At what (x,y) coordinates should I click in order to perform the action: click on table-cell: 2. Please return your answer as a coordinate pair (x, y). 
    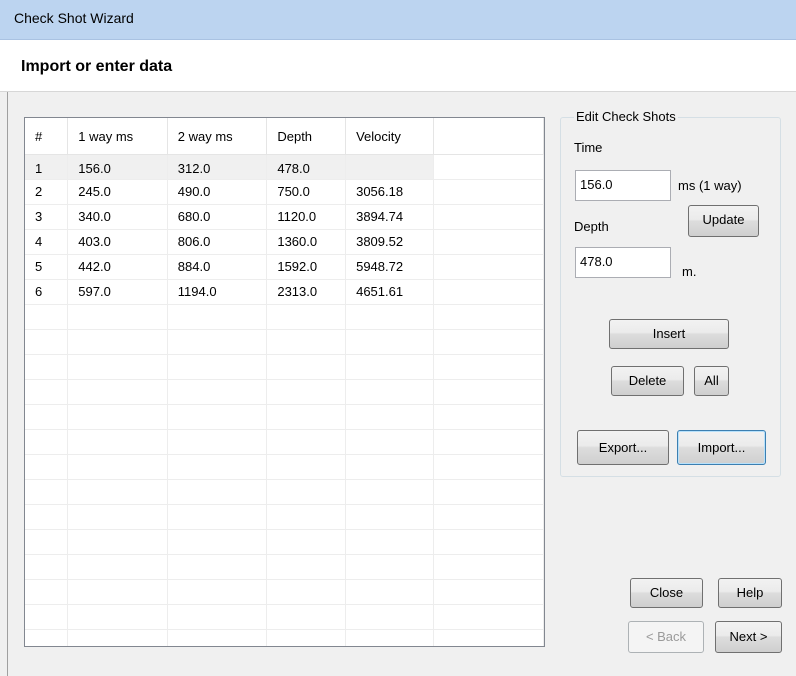
    Looking at the image, I should click on (47, 192).